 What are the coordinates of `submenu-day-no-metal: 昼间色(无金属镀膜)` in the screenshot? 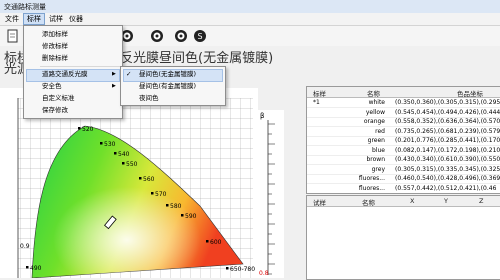 It's located at (167, 74).